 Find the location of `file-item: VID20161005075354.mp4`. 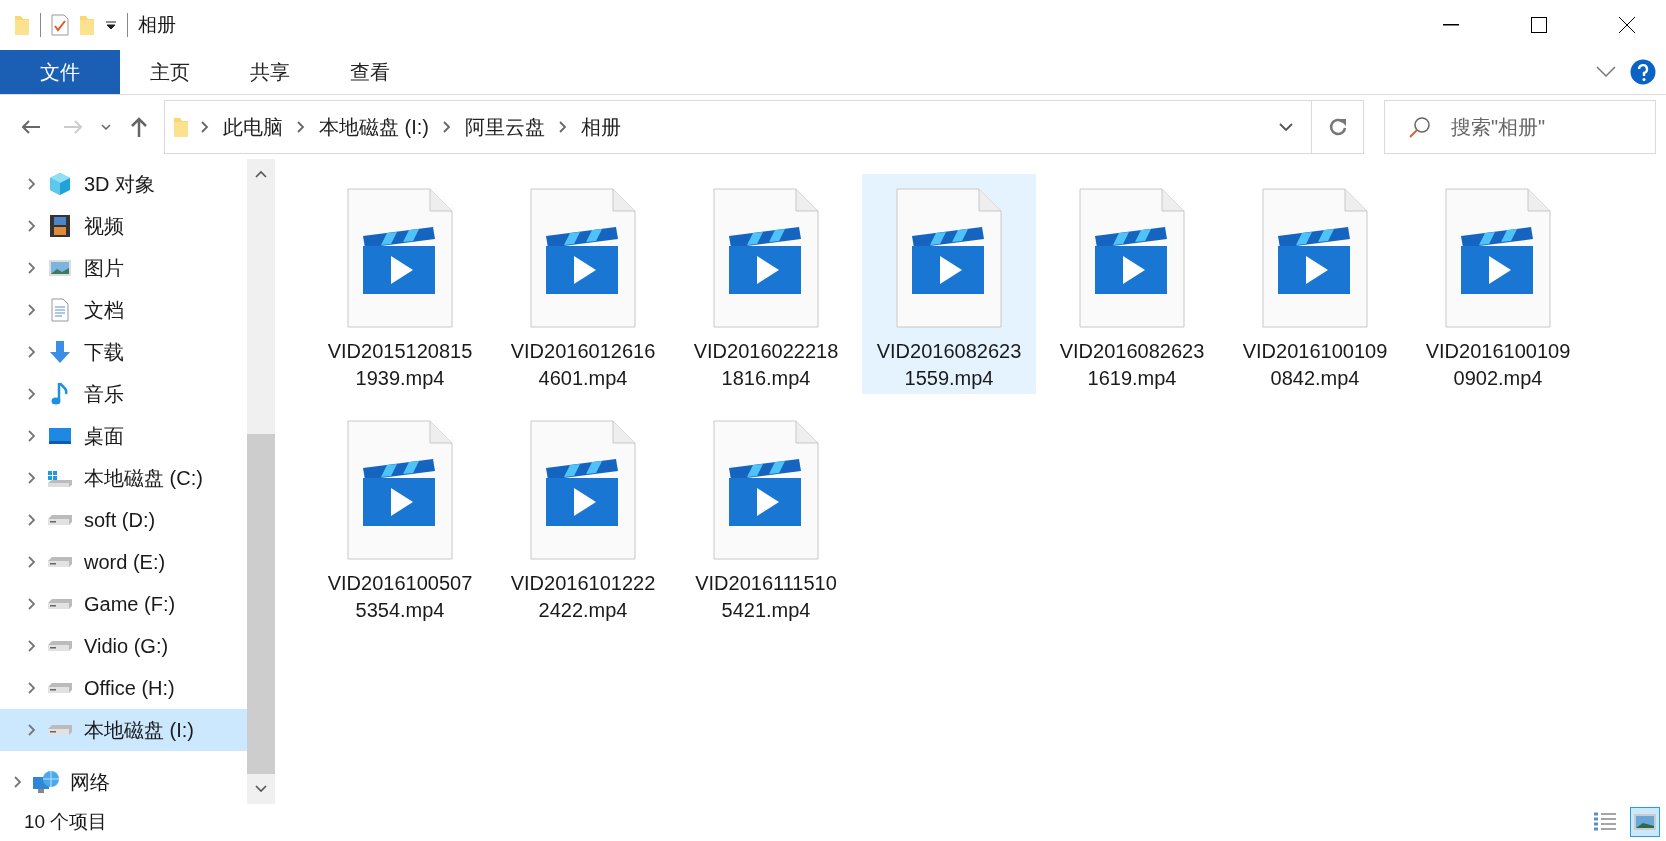

file-item: VID20161005075354.mp4 is located at coordinates (400, 516).